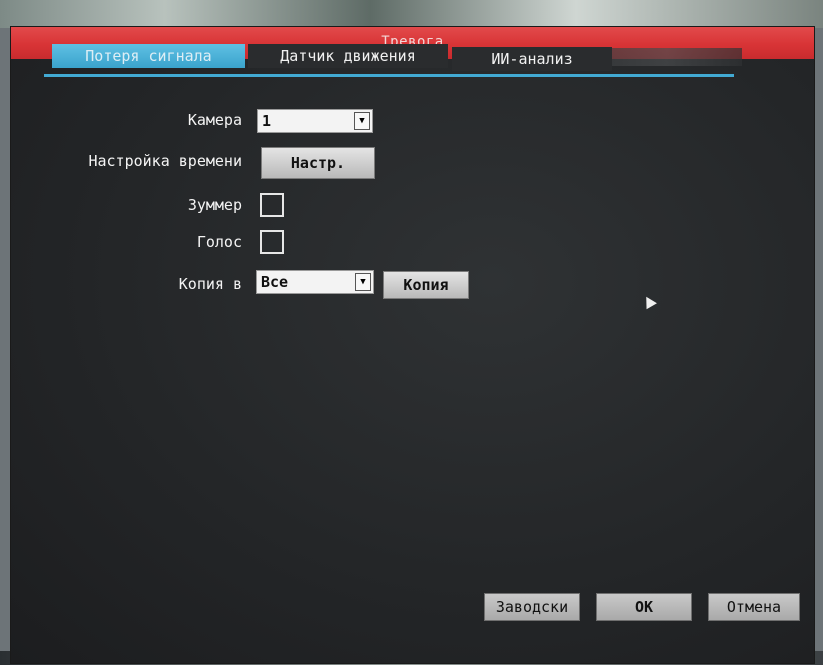 This screenshot has height=665, width=823. Describe the element at coordinates (644, 607) in the screenshot. I see `ok-button: OK` at that location.